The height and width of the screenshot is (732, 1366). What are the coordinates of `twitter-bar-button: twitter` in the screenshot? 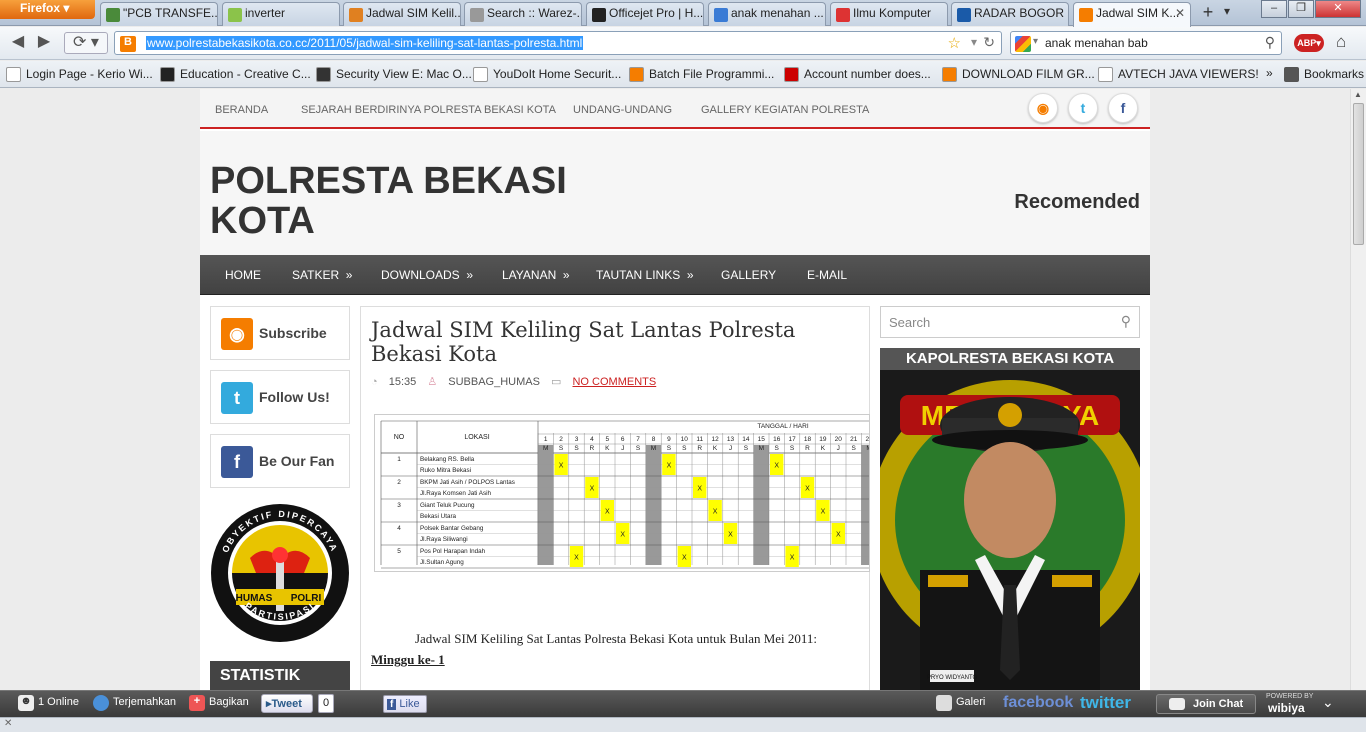 It's located at (1105, 703).